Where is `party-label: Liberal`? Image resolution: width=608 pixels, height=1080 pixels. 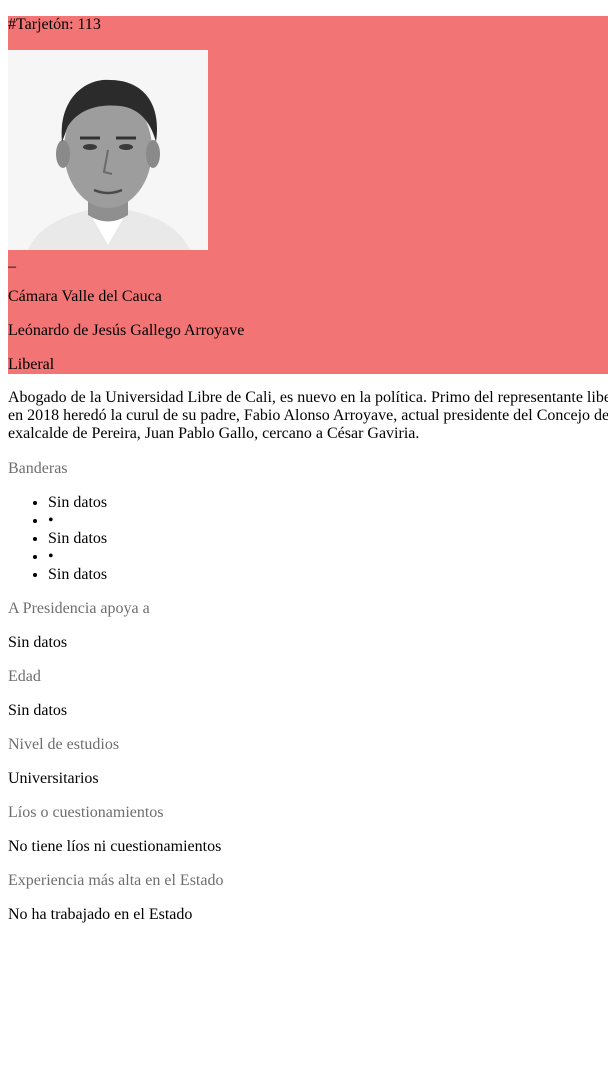
party-label: Liberal is located at coordinates (31, 364).